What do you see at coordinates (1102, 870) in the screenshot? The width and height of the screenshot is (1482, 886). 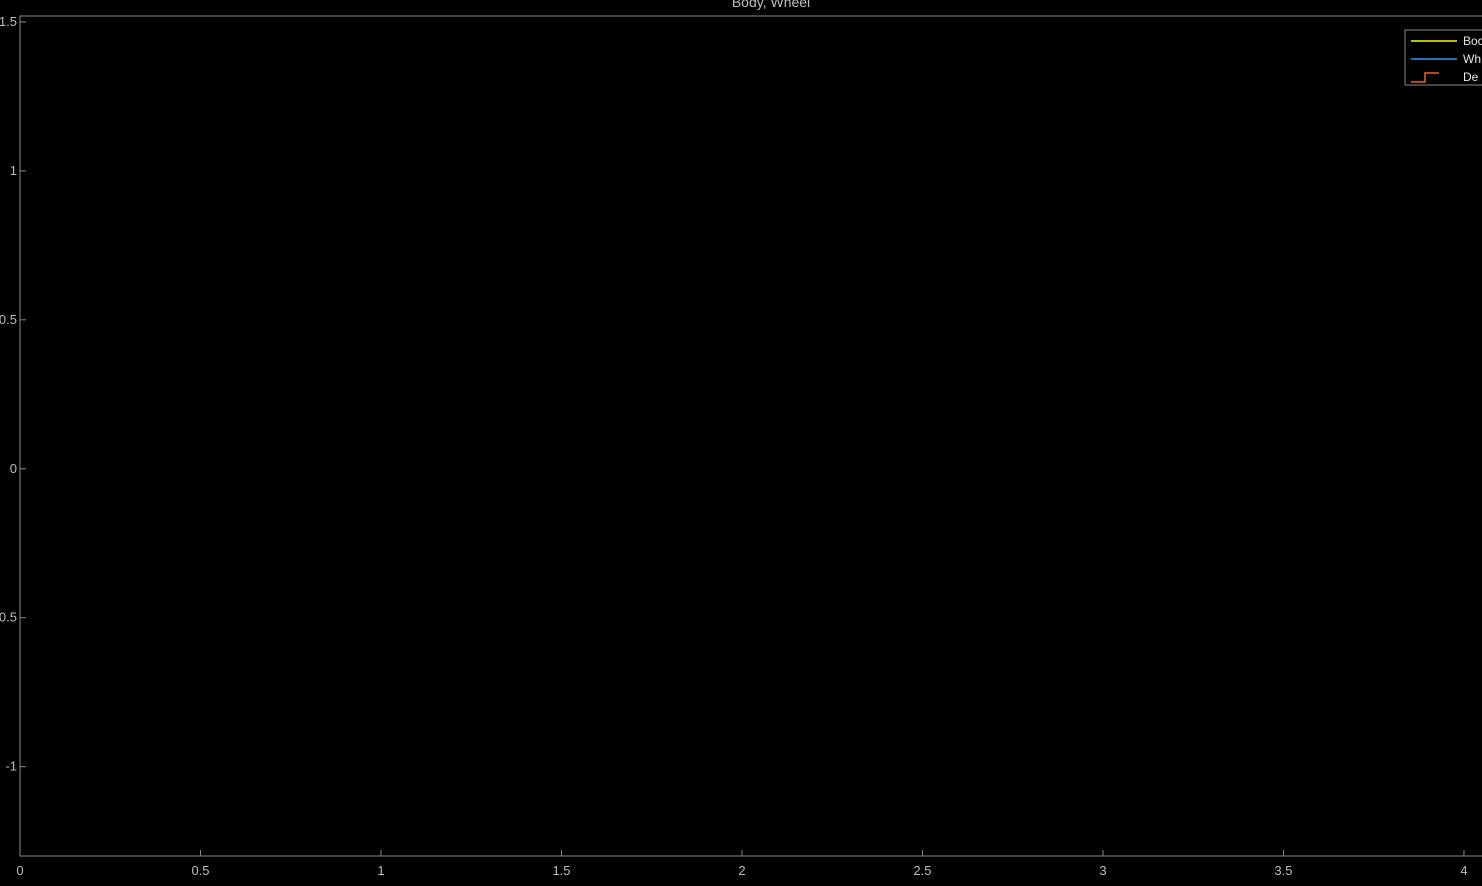 I see `x-tick-label: 3` at bounding box center [1102, 870].